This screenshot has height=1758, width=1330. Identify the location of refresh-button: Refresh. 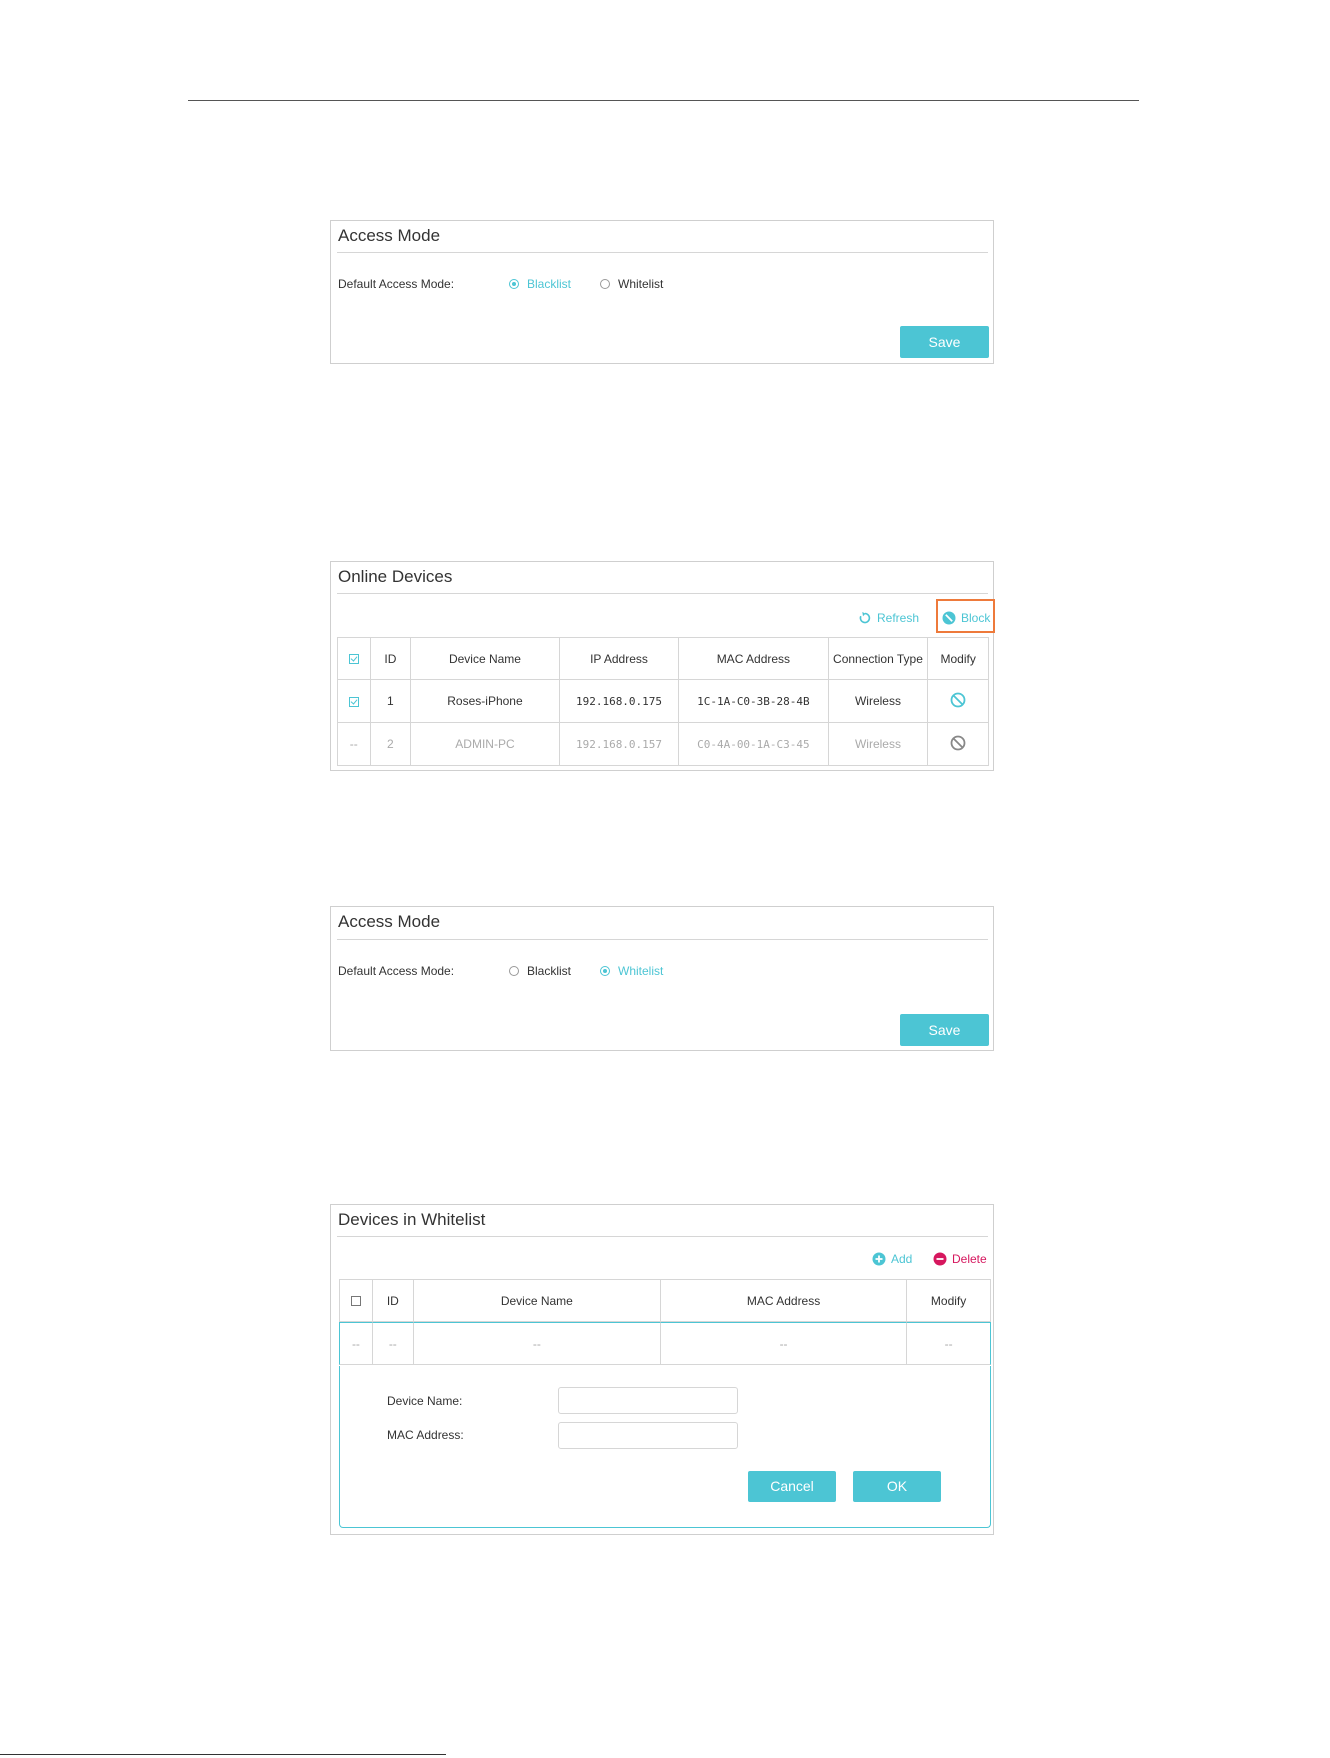
(888, 618).